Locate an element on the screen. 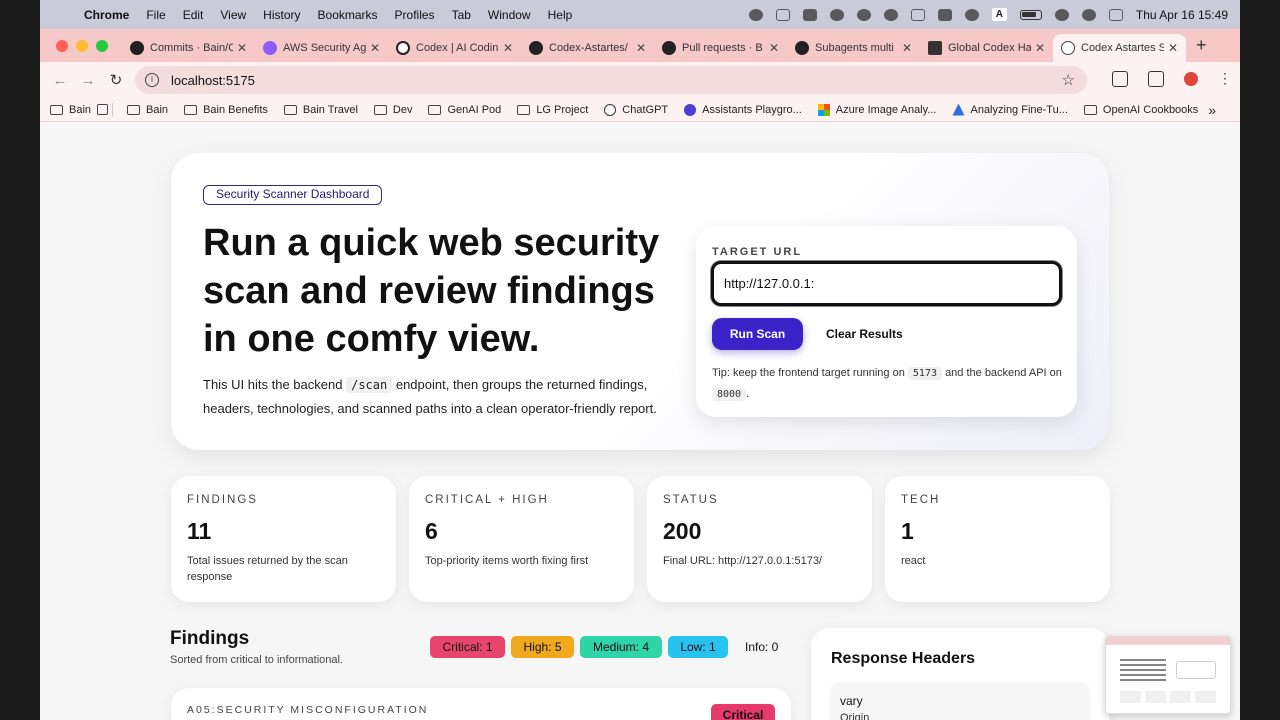 Image resolution: width=1280 pixels, height=720 pixels. slack-icon is located at coordinates (890, 14).